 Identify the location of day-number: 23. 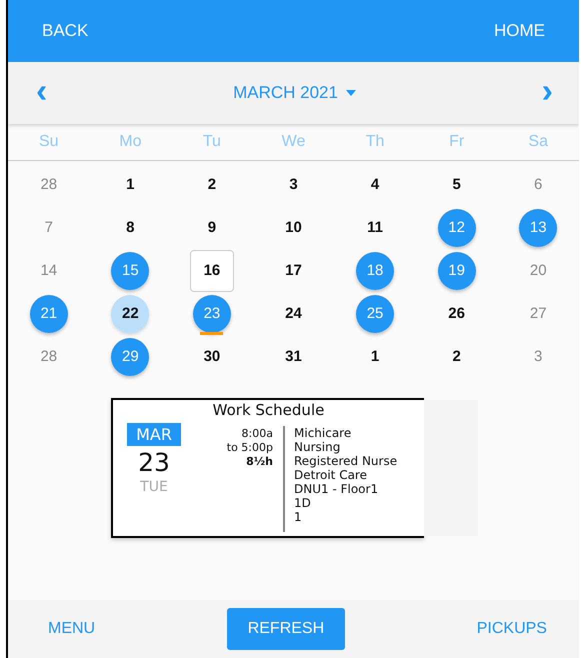
(154, 462).